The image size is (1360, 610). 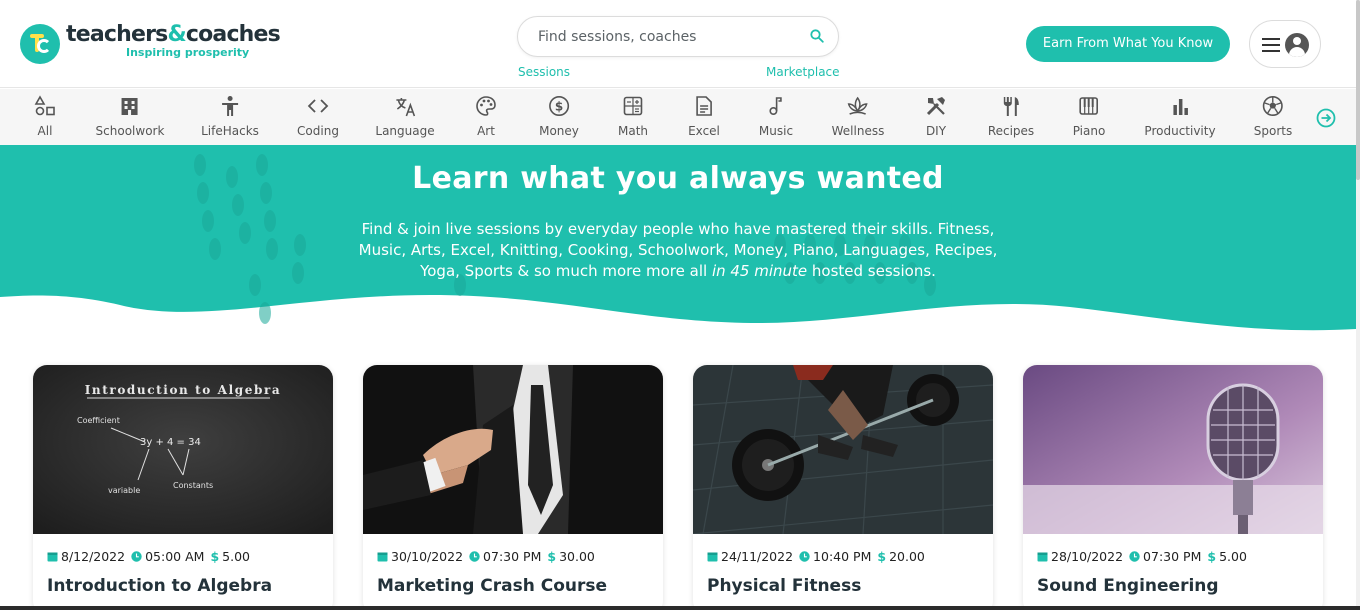 I want to click on category-art: Art, so click(x=486, y=116).